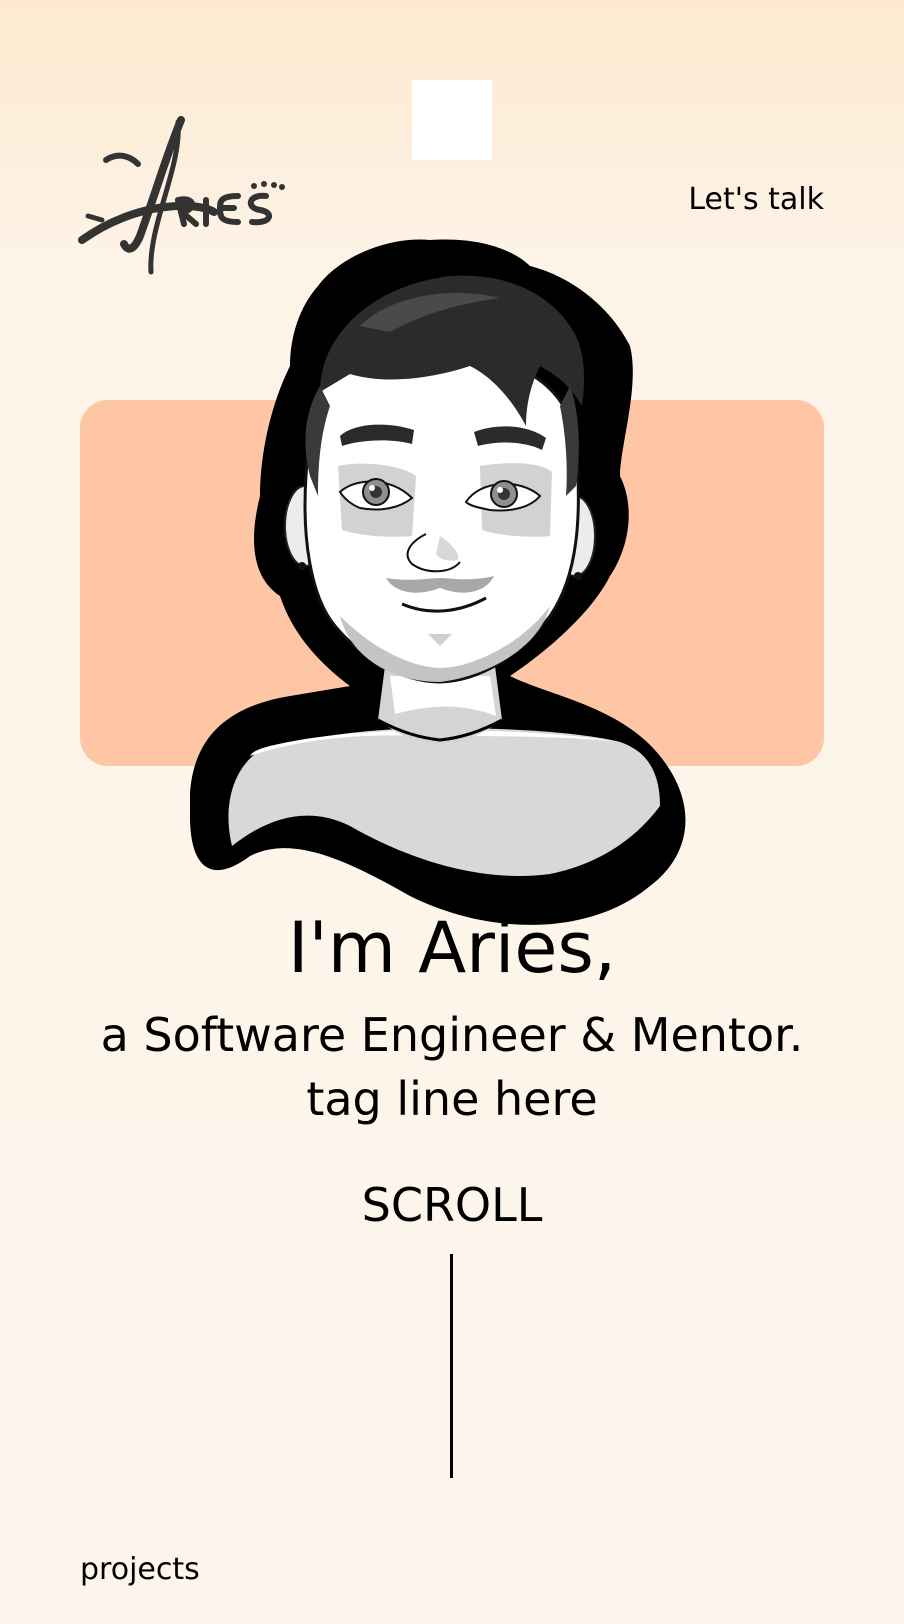  What do you see at coordinates (452, 1099) in the screenshot?
I see `hero-tagline: tag line here` at bounding box center [452, 1099].